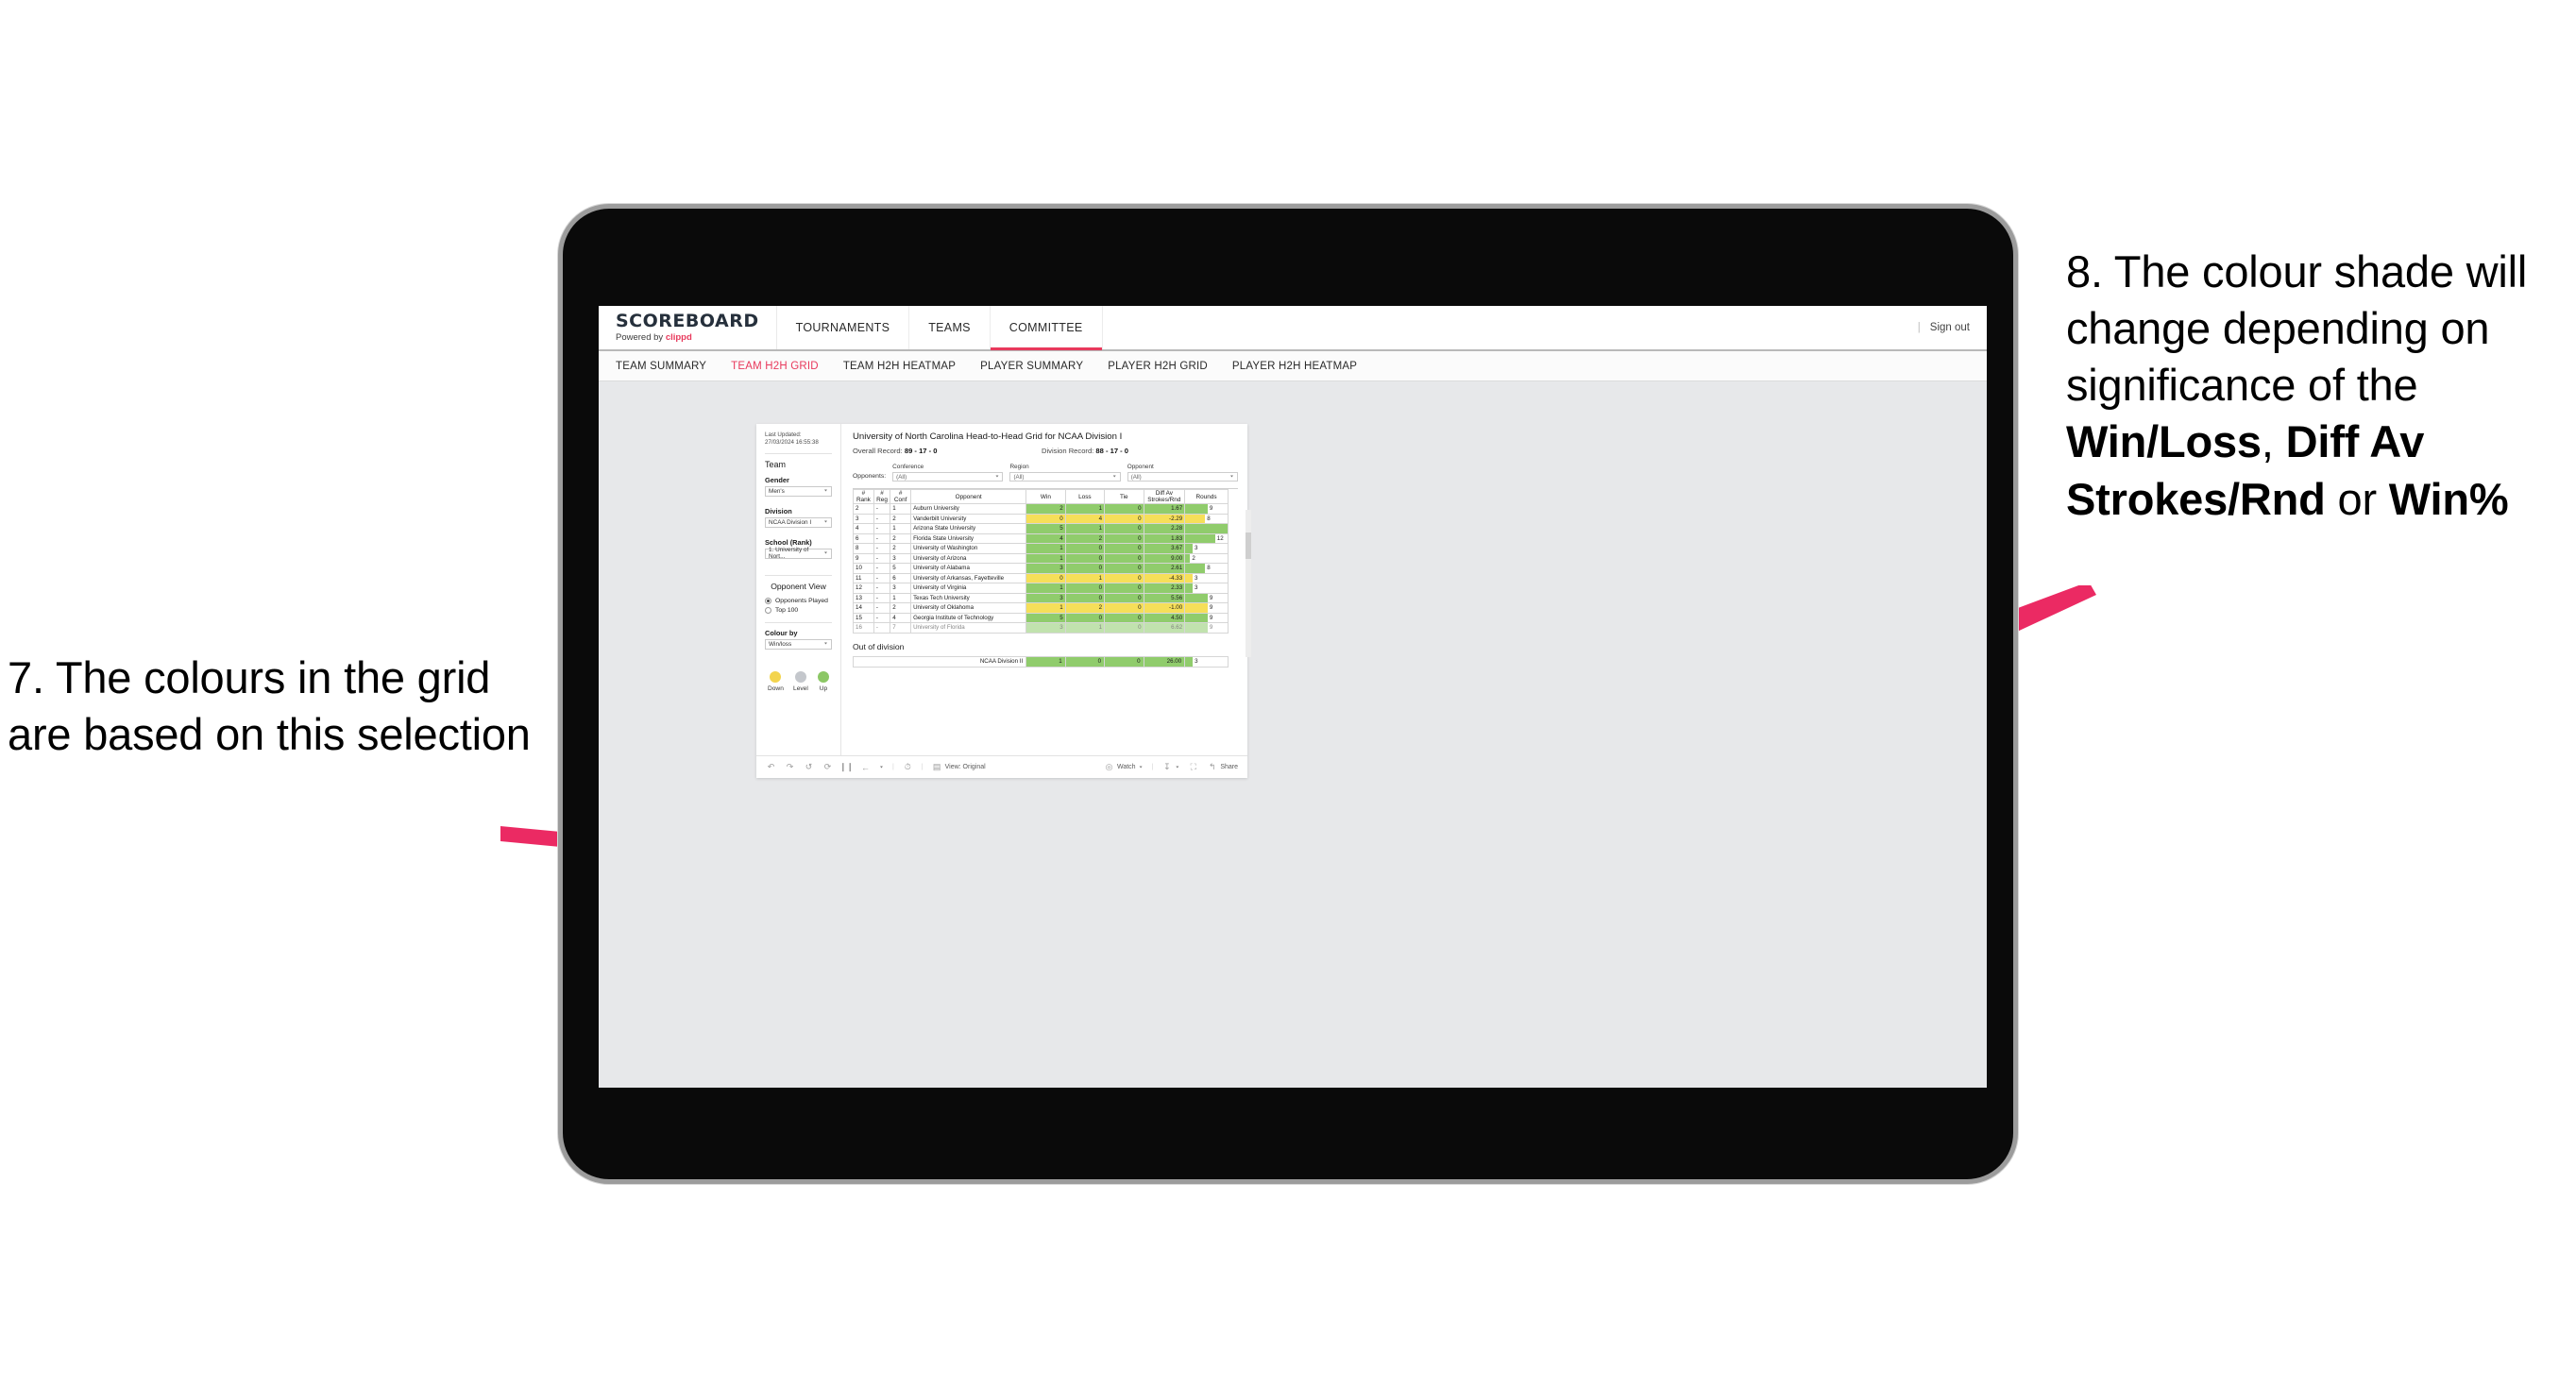 The width and height of the screenshot is (2576, 1386). I want to click on filter-opponent-select: (All) ▼, so click(1182, 477).